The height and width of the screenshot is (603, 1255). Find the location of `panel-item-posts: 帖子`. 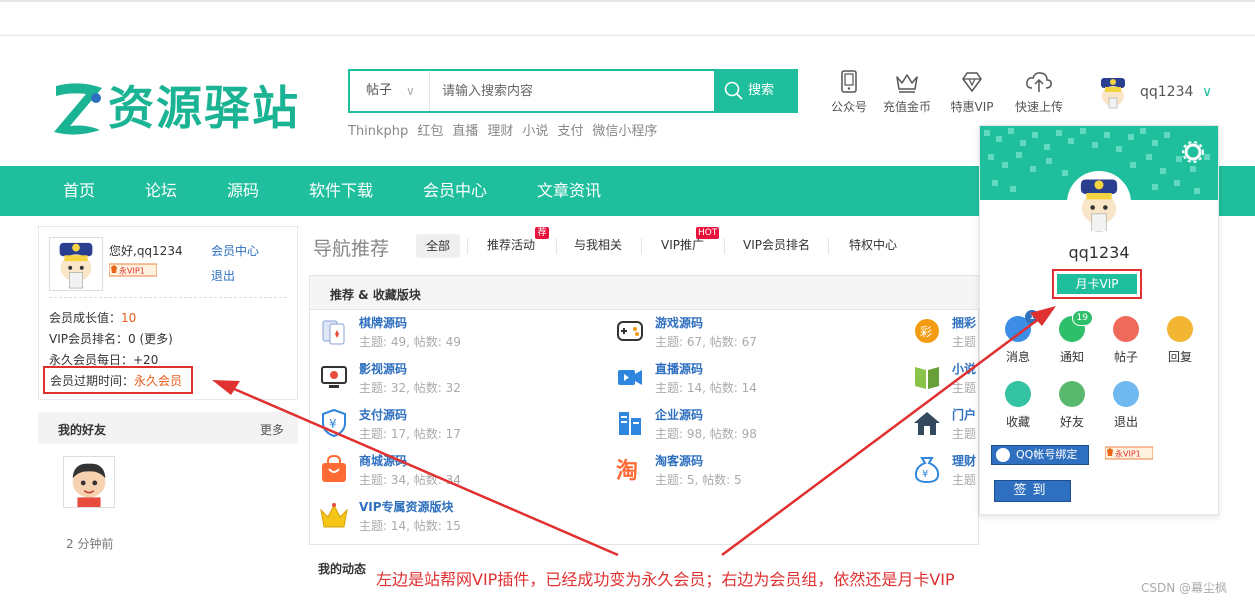

panel-item-posts: 帖子 is located at coordinates (1126, 340).